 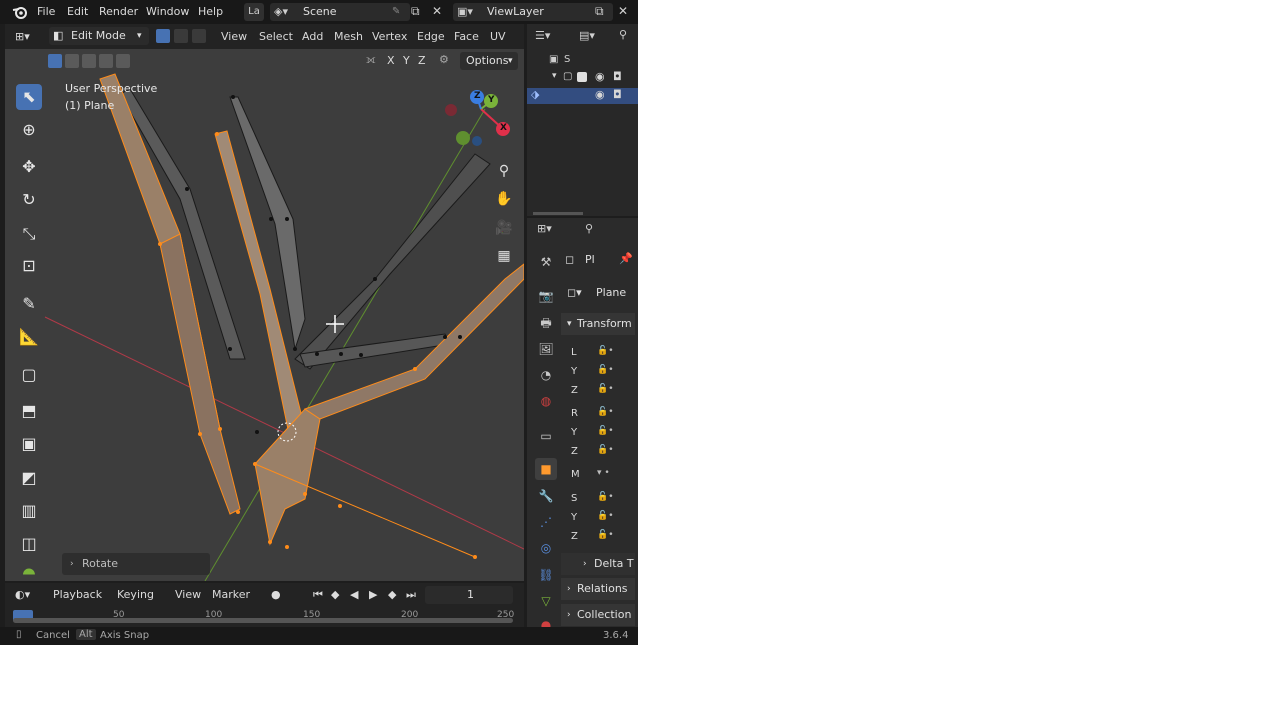 What do you see at coordinates (234, 36) in the screenshot?
I see `menu-view: View` at bounding box center [234, 36].